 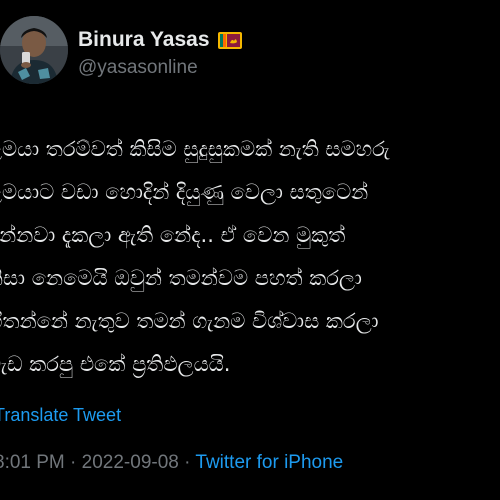 I want to click on tweet-date: 2022-09-08, so click(x=130, y=462).